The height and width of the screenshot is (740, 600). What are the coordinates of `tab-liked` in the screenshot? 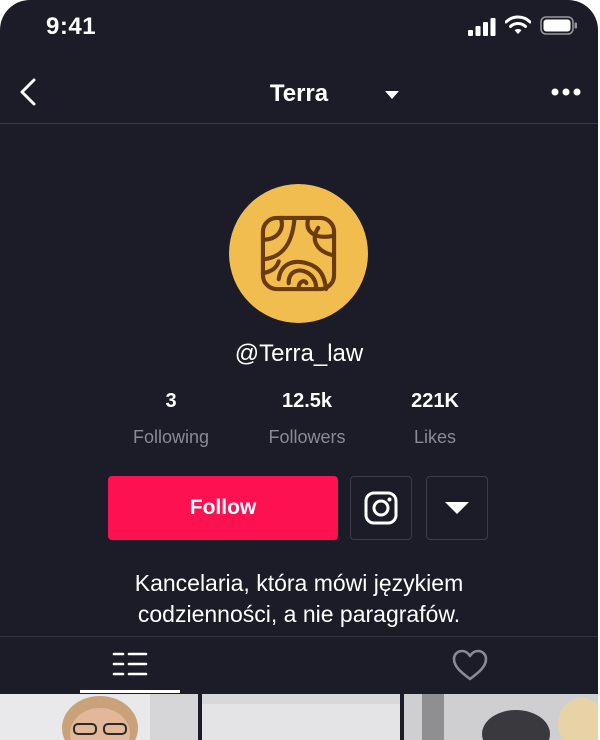 It's located at (470, 665).